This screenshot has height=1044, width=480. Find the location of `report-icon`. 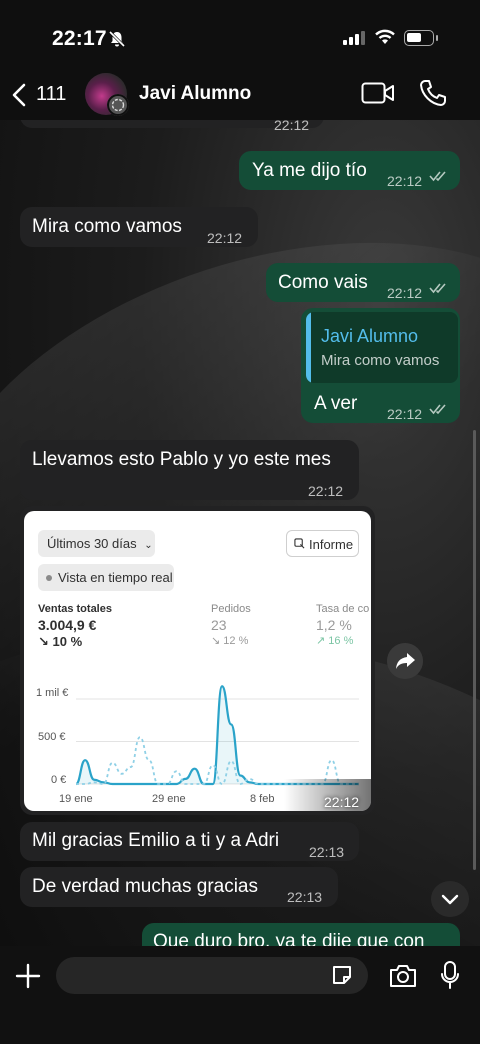

report-icon is located at coordinates (299, 543).